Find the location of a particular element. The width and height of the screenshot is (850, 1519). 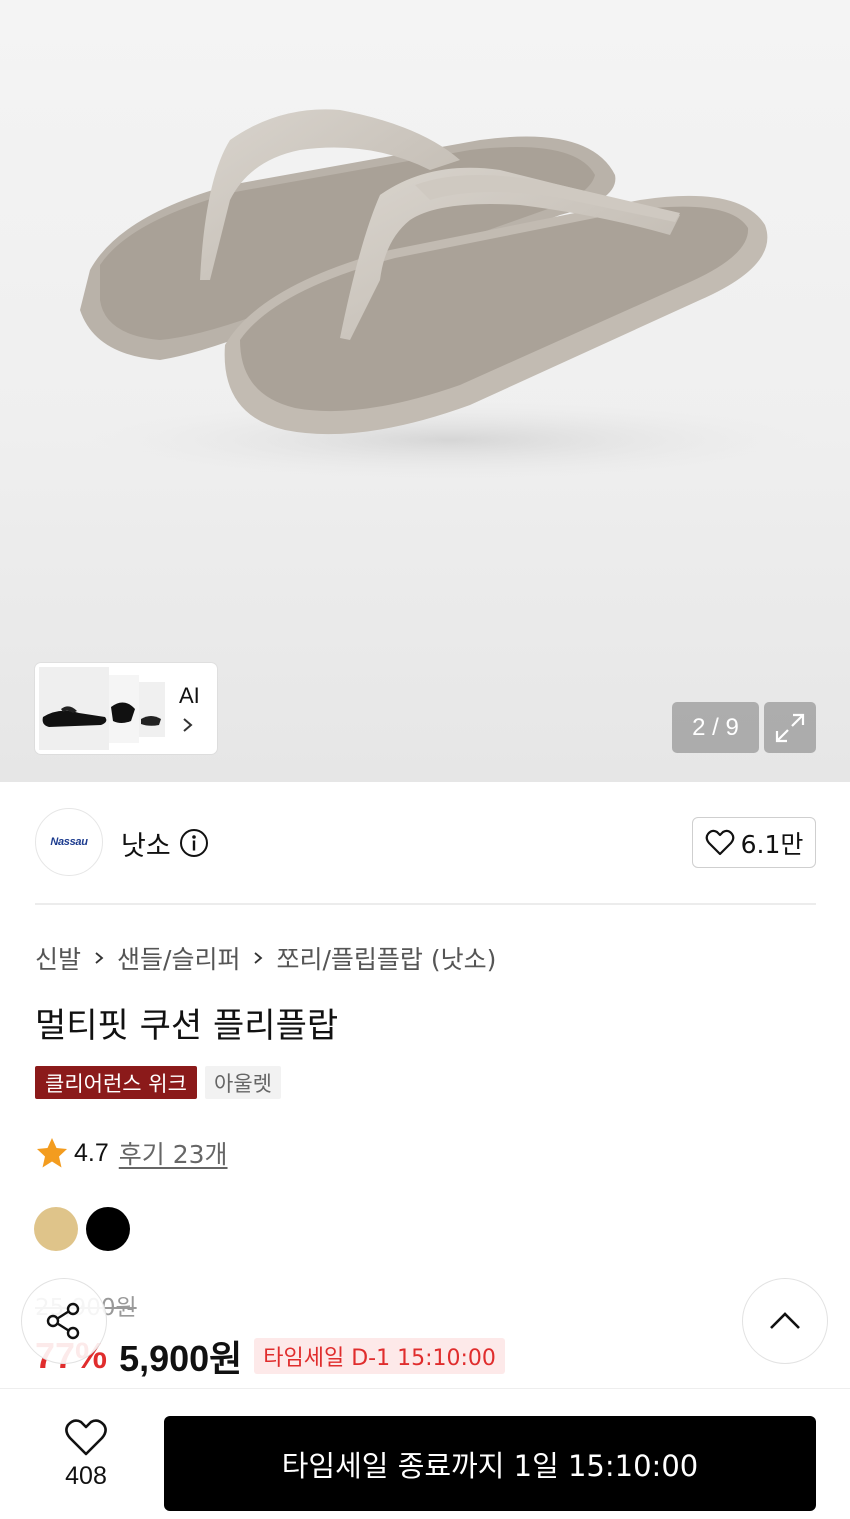

rating-score: 4.7 is located at coordinates (91, 1152).